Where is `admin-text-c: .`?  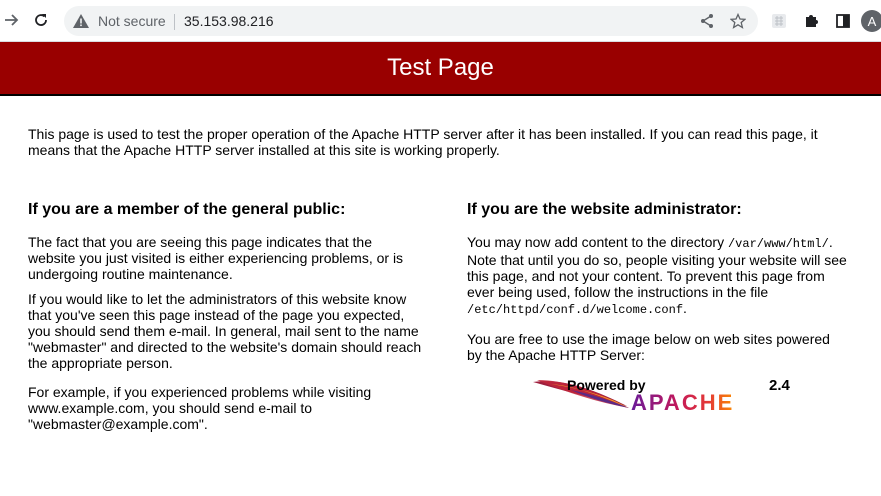
admin-text-c: . is located at coordinates (685, 308).